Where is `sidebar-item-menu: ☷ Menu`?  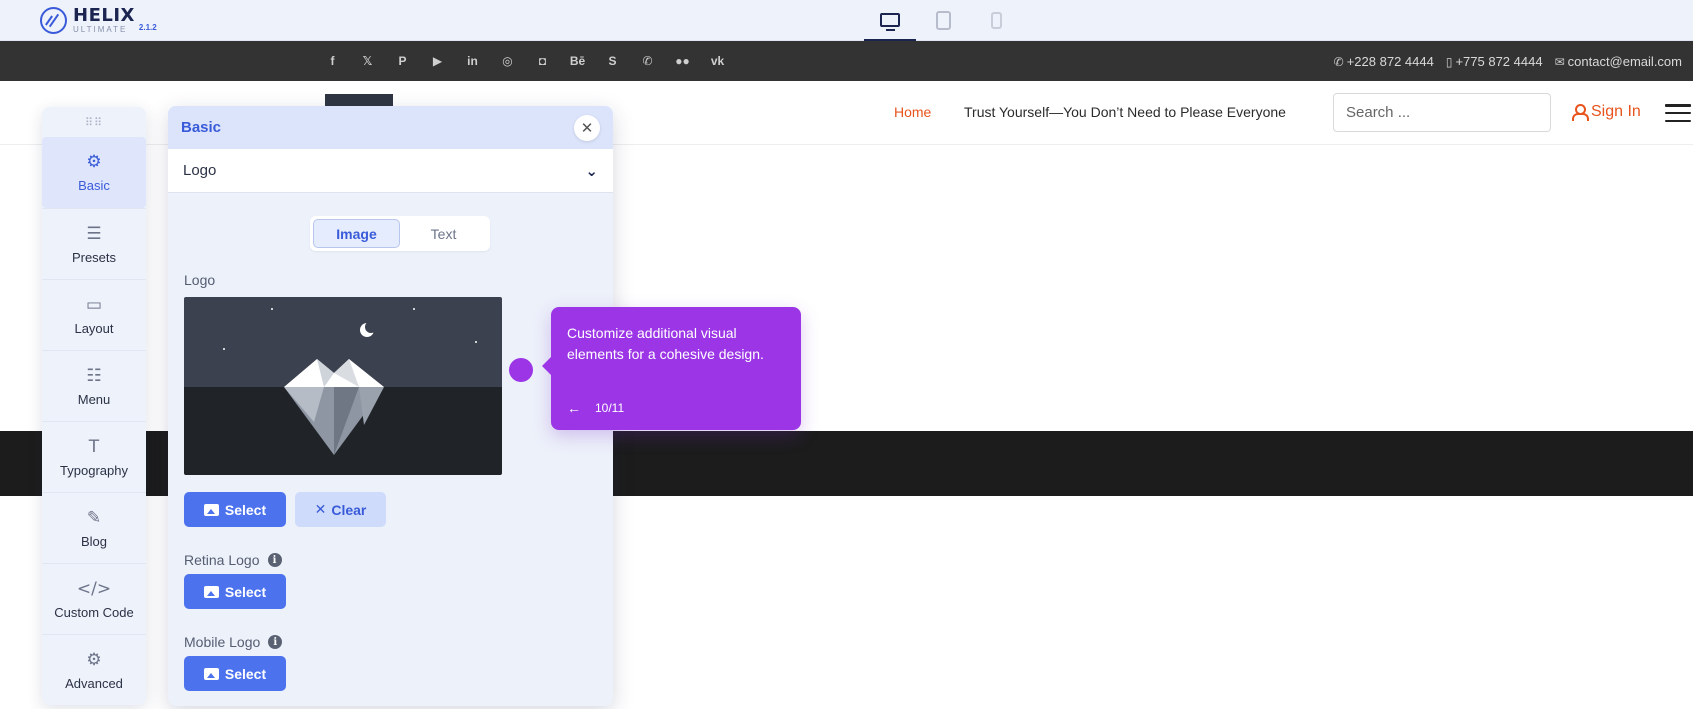
sidebar-item-menu: ☷ Menu is located at coordinates (94, 385).